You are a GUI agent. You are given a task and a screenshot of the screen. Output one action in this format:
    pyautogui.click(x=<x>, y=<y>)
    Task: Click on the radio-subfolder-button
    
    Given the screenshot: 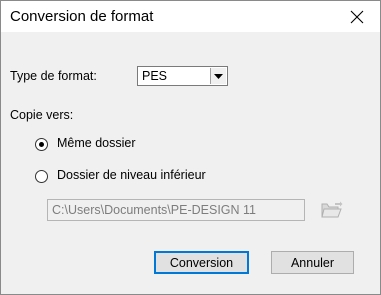 What is the action you would take?
    pyautogui.click(x=41, y=176)
    